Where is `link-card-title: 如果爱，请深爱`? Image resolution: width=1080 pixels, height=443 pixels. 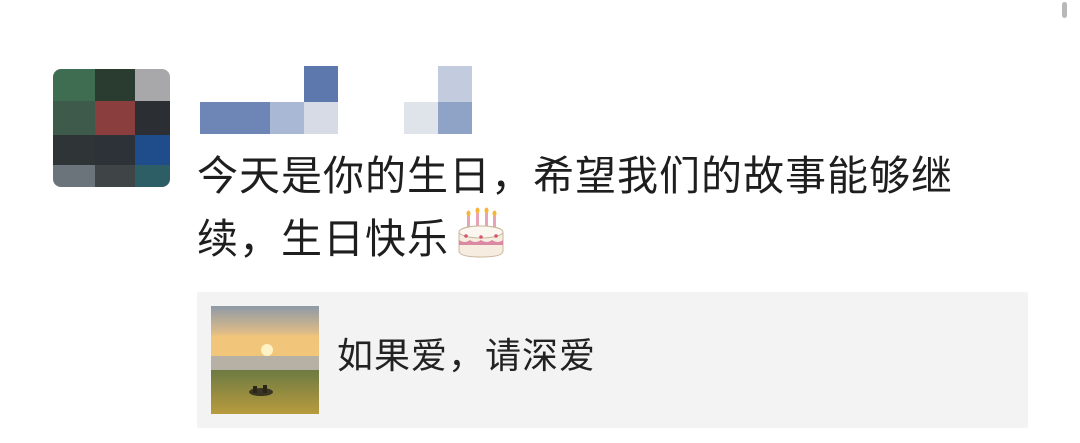 link-card-title: 如果爱，请深爱 is located at coordinates (467, 356).